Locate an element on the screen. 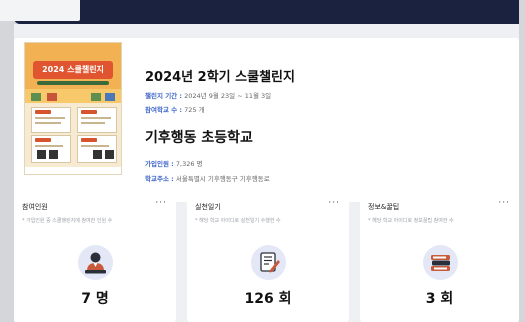 The width and height of the screenshot is (525, 322). top-tab is located at coordinates (40, 10).